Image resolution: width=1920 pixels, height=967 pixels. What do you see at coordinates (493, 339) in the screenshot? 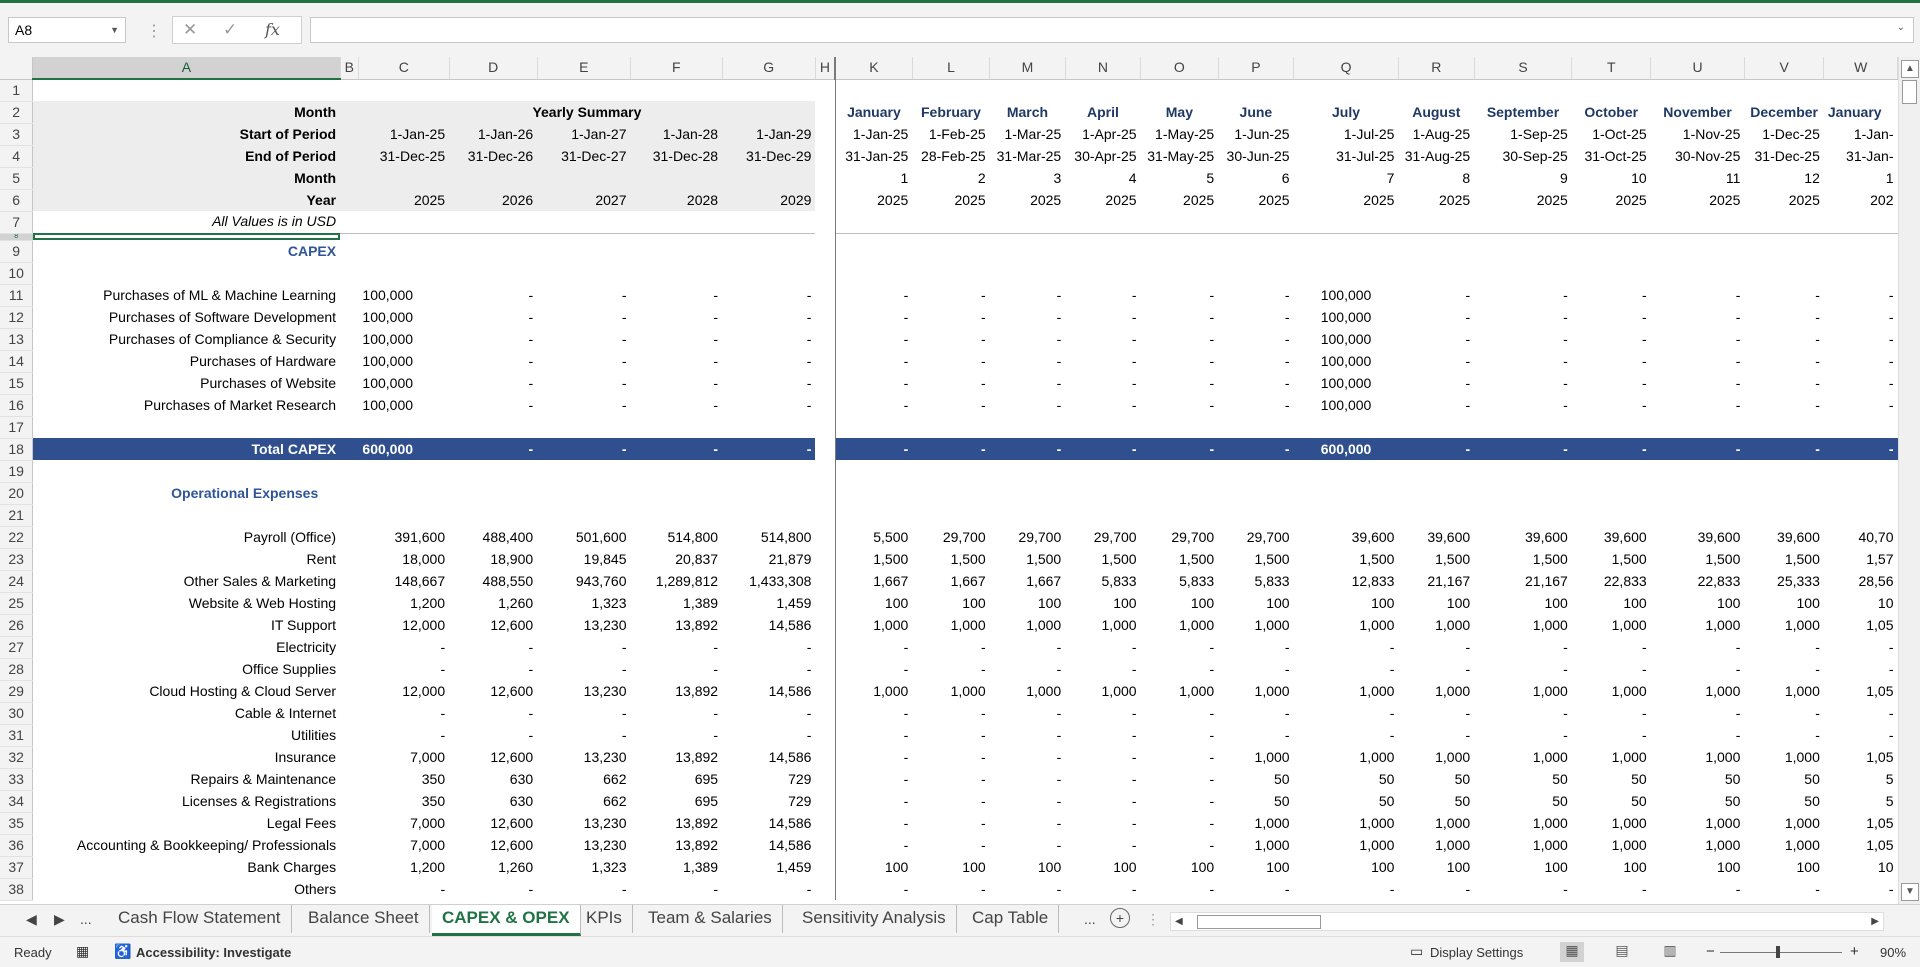
I see `cell-d13: -` at bounding box center [493, 339].